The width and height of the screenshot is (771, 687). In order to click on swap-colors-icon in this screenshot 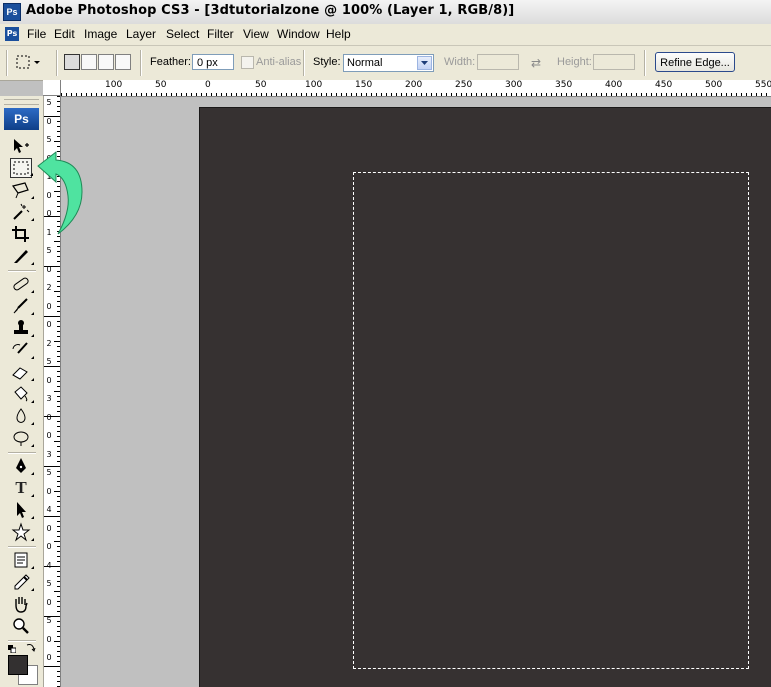, I will do `click(31, 647)`.